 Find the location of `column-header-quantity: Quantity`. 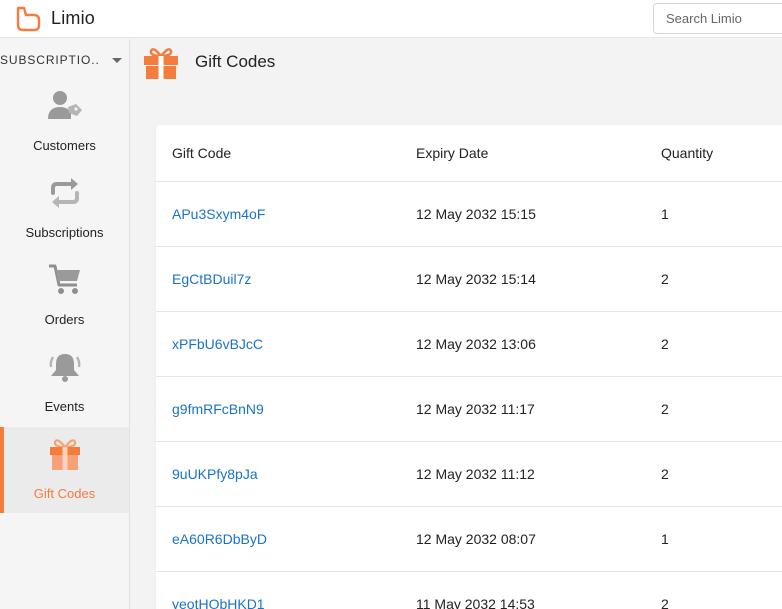

column-header-quantity: Quantity is located at coordinates (687, 153).